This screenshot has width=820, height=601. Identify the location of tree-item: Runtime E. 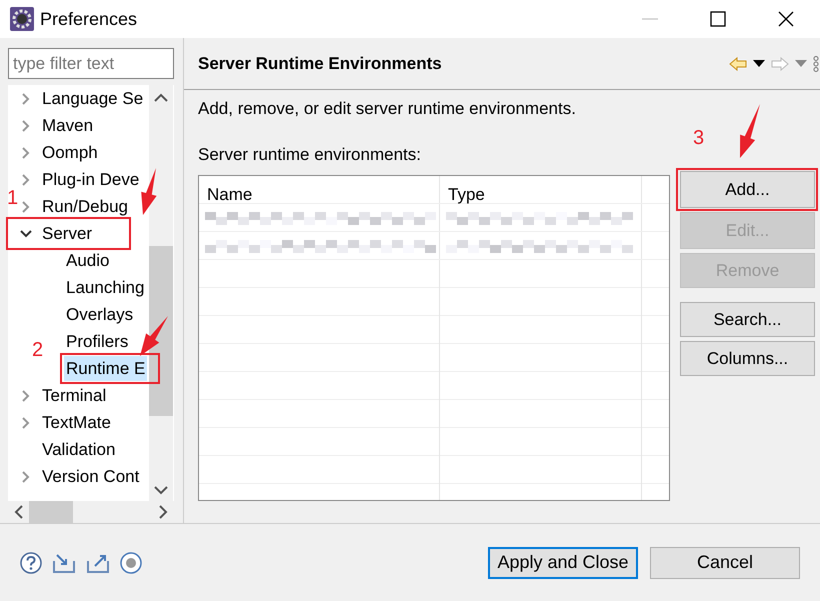
(106, 369).